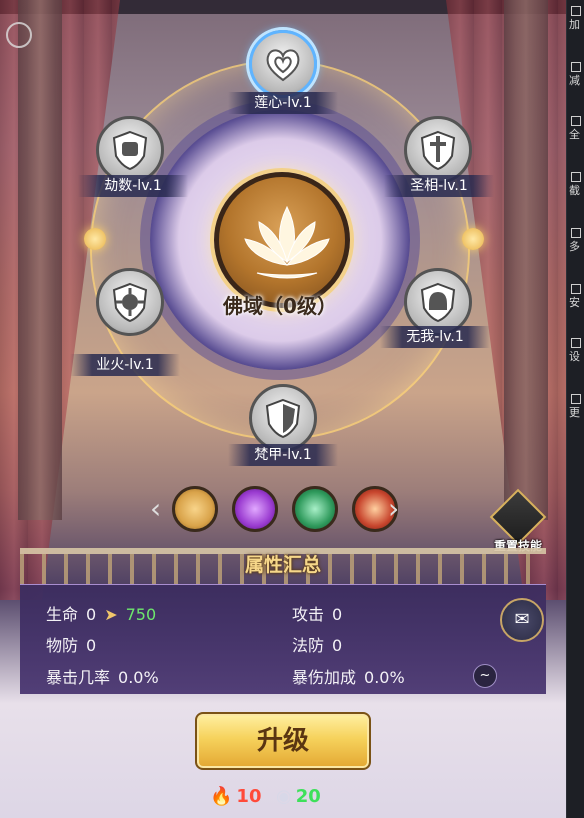 The height and width of the screenshot is (818, 584). What do you see at coordinates (576, 121) in the screenshot?
I see `fullscreen-icon` at bounding box center [576, 121].